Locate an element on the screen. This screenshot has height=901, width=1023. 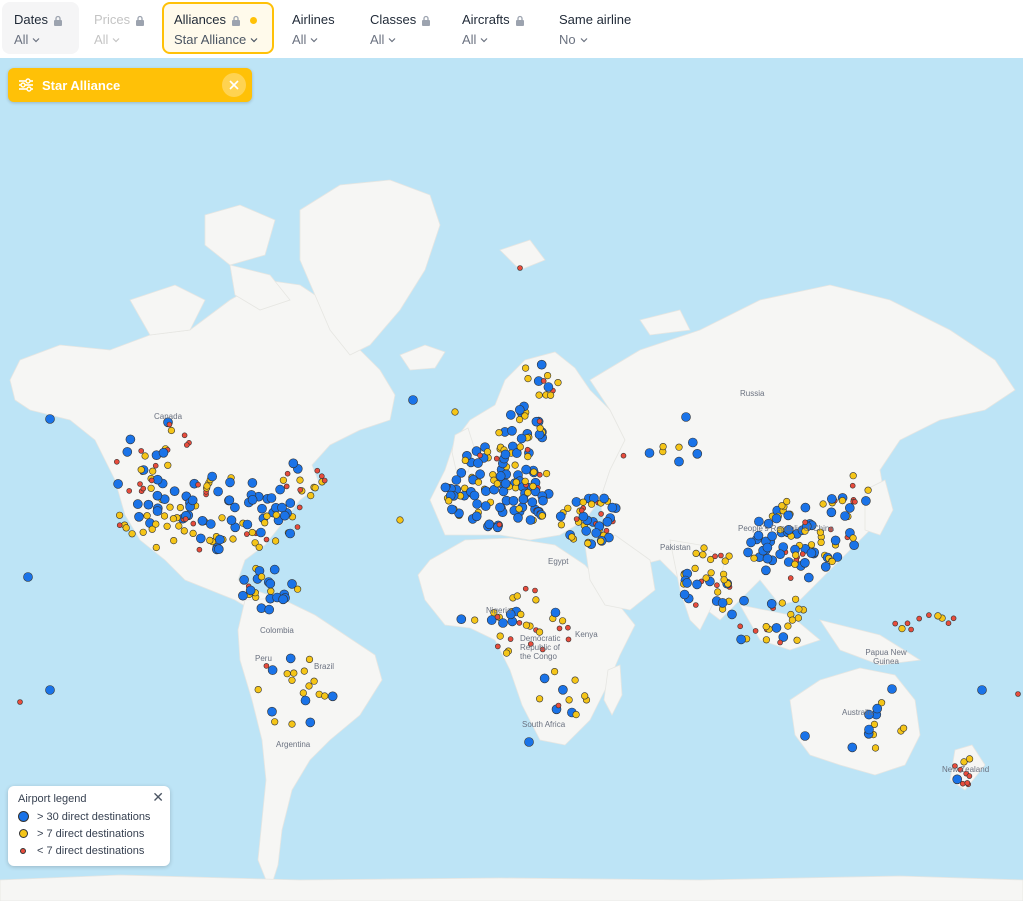
clear-filter-button is located at coordinates (234, 85).